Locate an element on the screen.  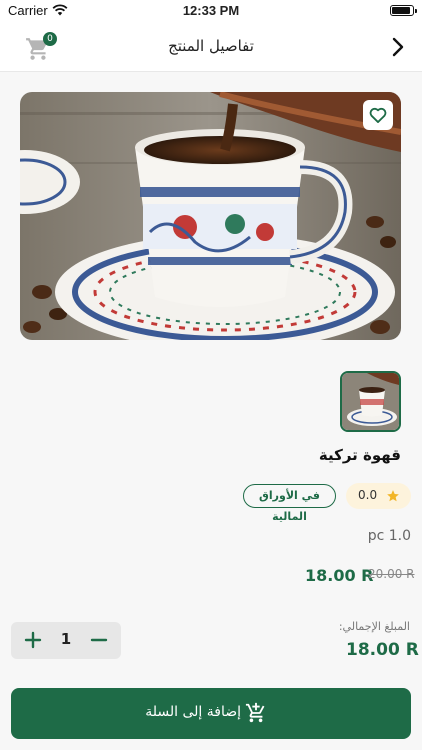
quantity-value: 1 is located at coordinates (66, 639).